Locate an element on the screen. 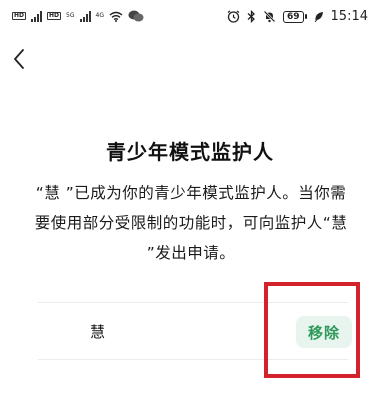 The height and width of the screenshot is (411, 380). leaf-icon is located at coordinates (318, 16).